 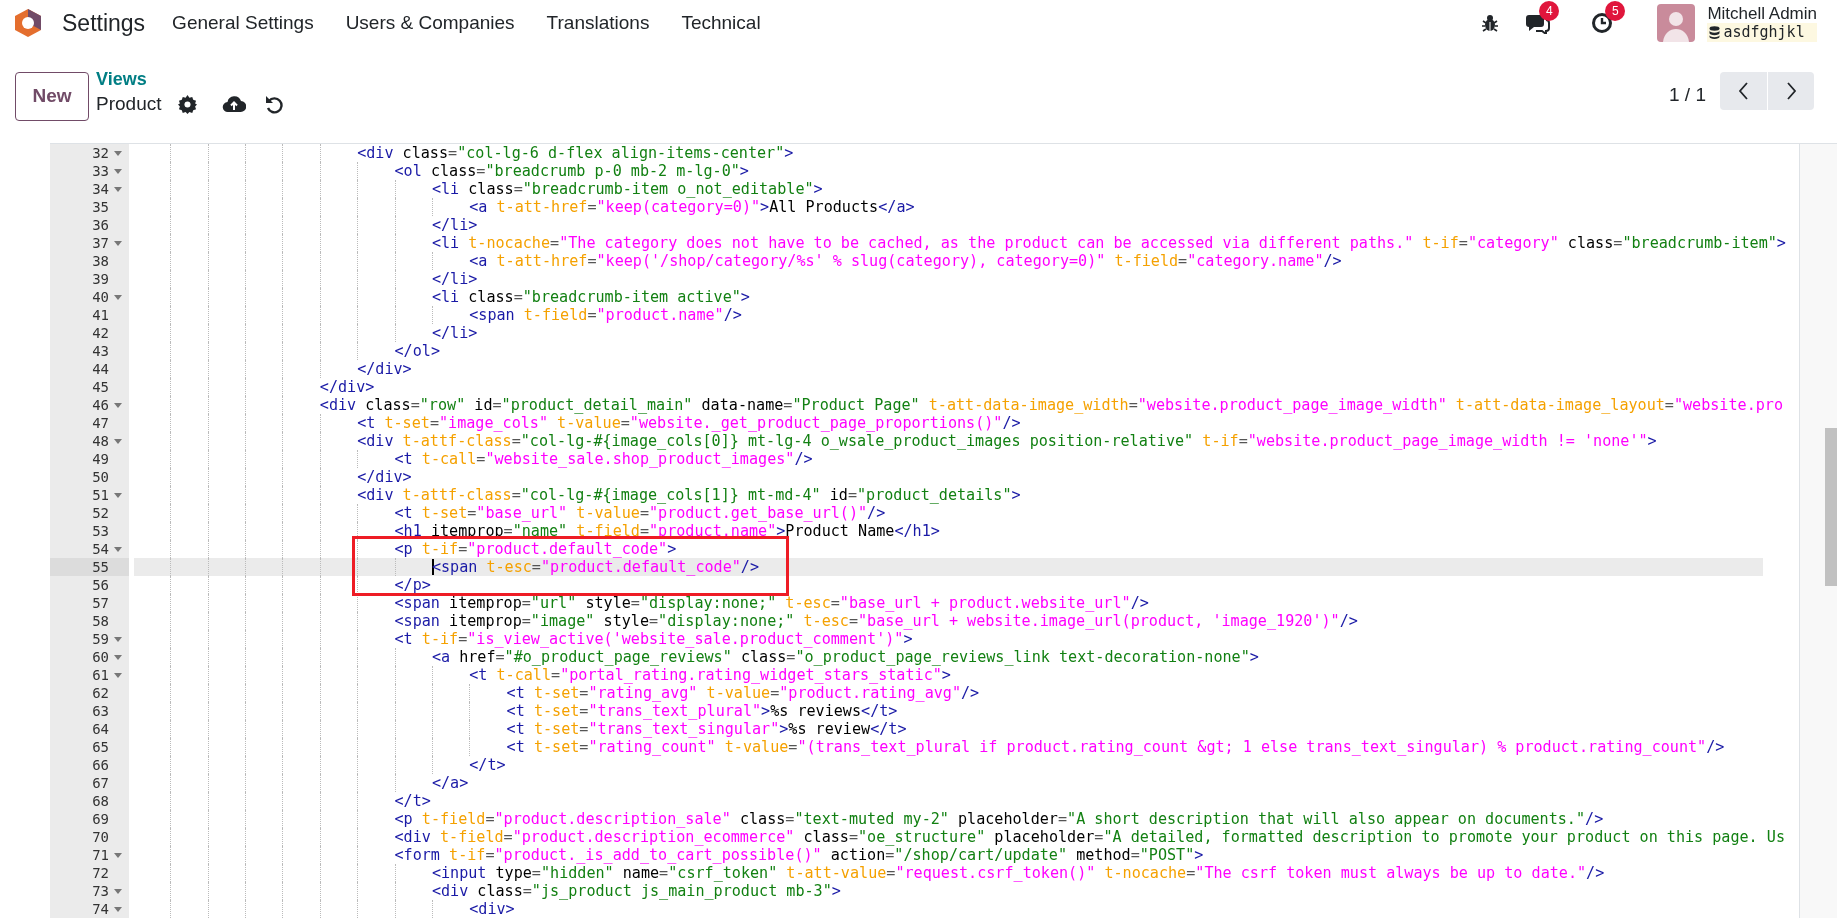 What do you see at coordinates (100, 585) in the screenshot?
I see `line-number: 56` at bounding box center [100, 585].